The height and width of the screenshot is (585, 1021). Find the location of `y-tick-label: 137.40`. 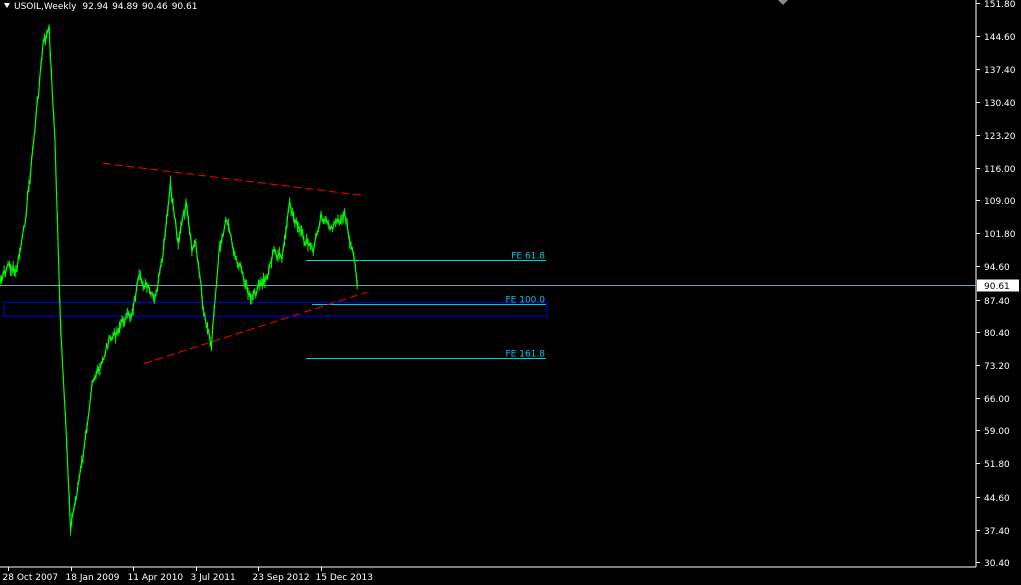

y-tick-label: 137.40 is located at coordinates (1000, 71).